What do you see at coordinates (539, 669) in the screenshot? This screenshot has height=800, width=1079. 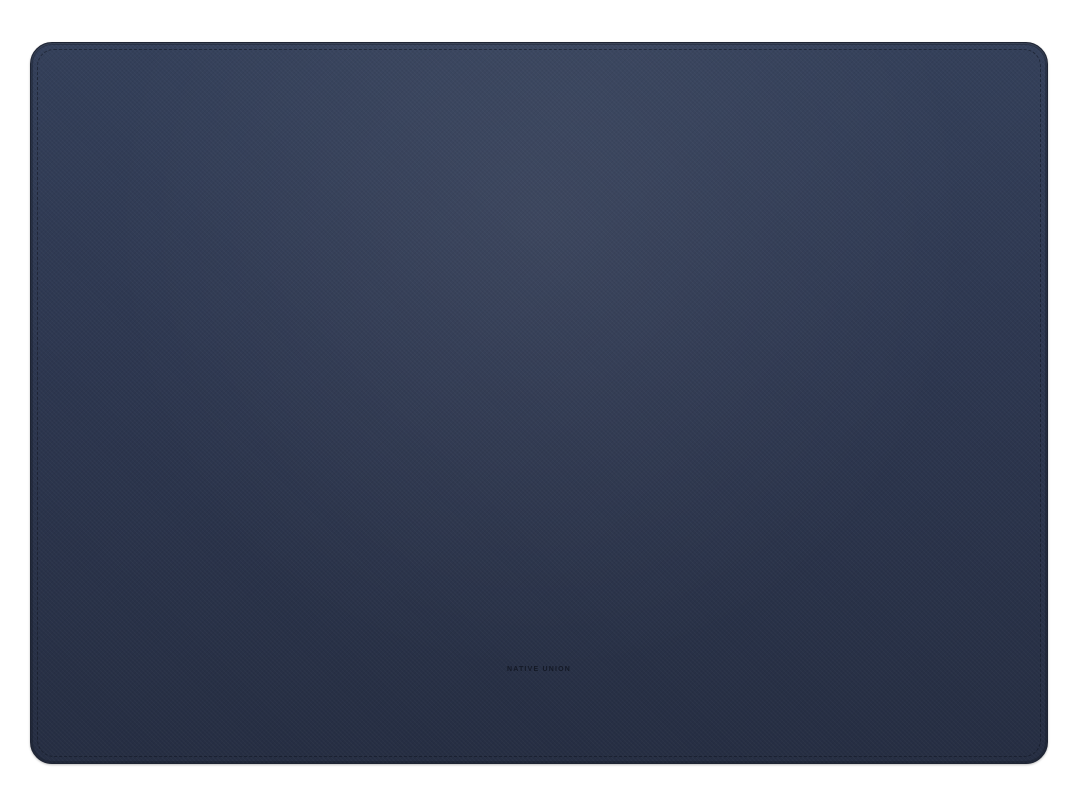 I see `brand-logo-text: NATIVE UNION` at bounding box center [539, 669].